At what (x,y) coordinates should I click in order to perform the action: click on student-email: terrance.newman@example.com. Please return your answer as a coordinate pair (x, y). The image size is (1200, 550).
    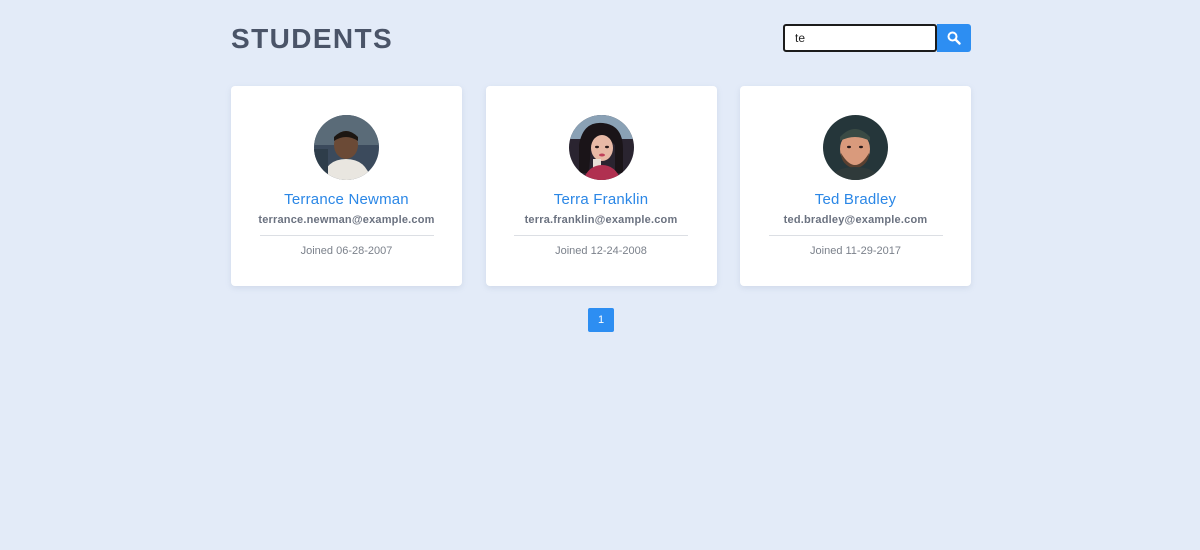
    Looking at the image, I should click on (346, 220).